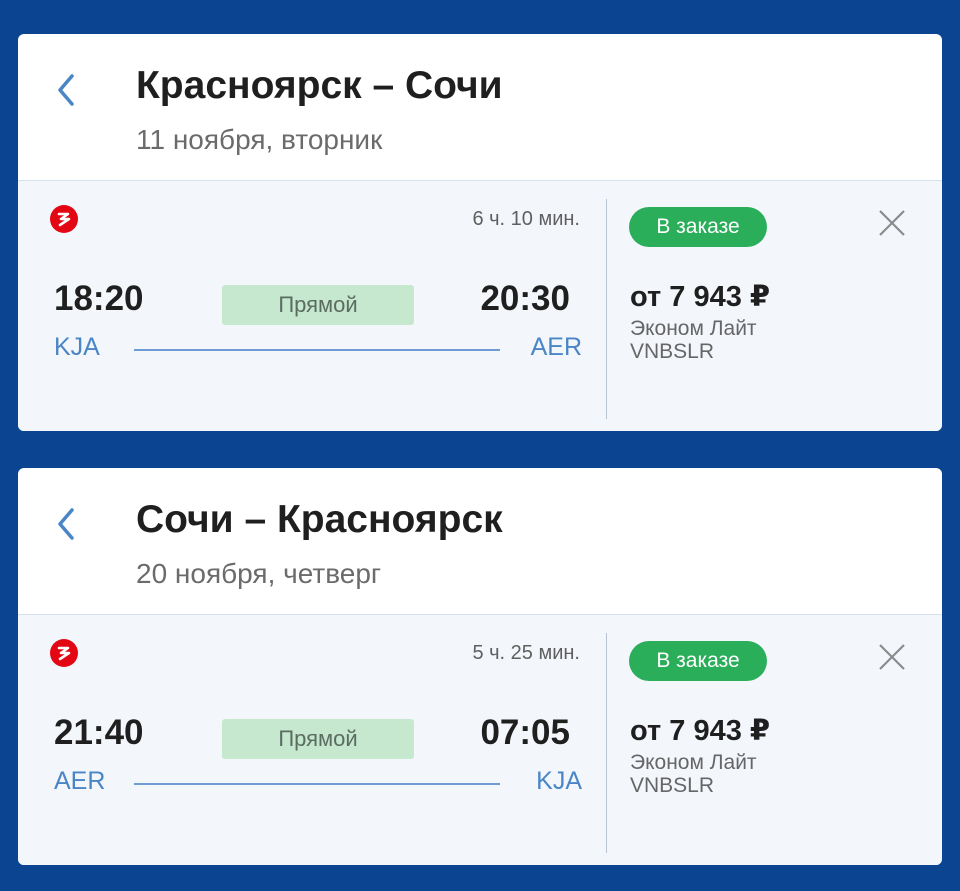 This screenshot has height=891, width=960. What do you see at coordinates (559, 781) in the screenshot?
I see `arrival-airport-code: KJA` at bounding box center [559, 781].